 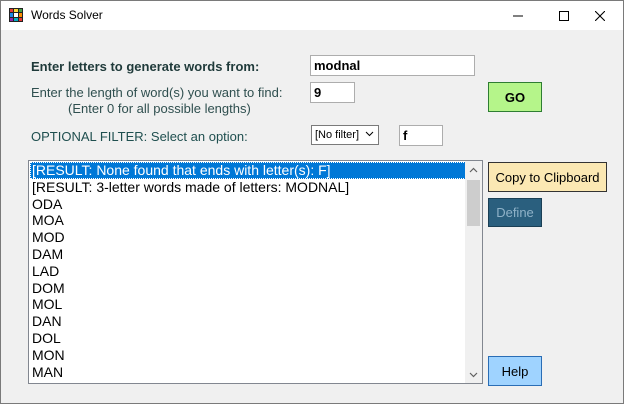 I want to click on scroll-up-arrow-icon, so click(x=473, y=169).